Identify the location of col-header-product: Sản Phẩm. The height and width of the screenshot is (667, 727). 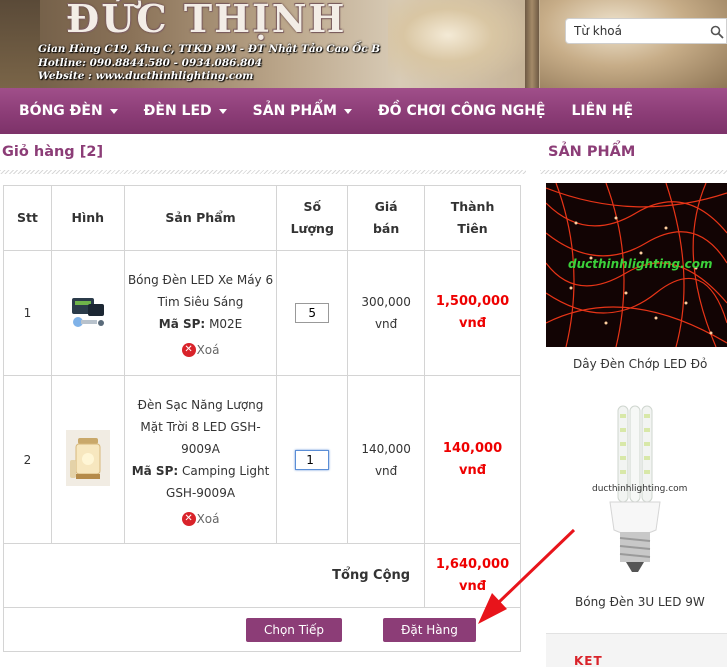
(200, 218).